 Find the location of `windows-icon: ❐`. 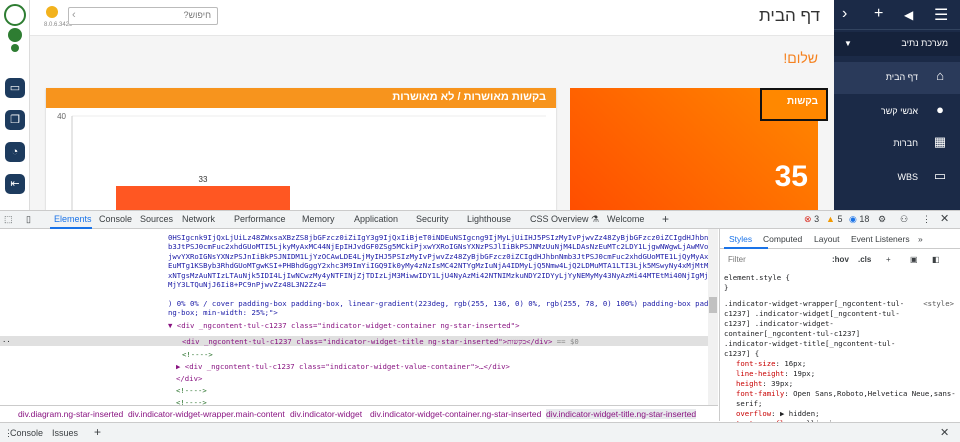

windows-icon: ❐ is located at coordinates (15, 120).